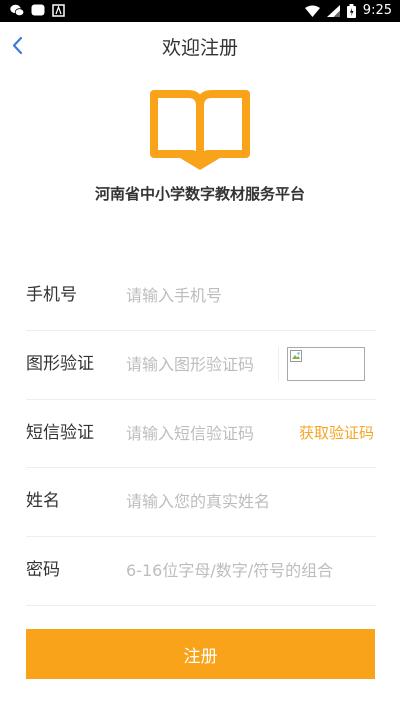 The height and width of the screenshot is (710, 400). I want to click on page-title: 欢迎注册, so click(199, 48).